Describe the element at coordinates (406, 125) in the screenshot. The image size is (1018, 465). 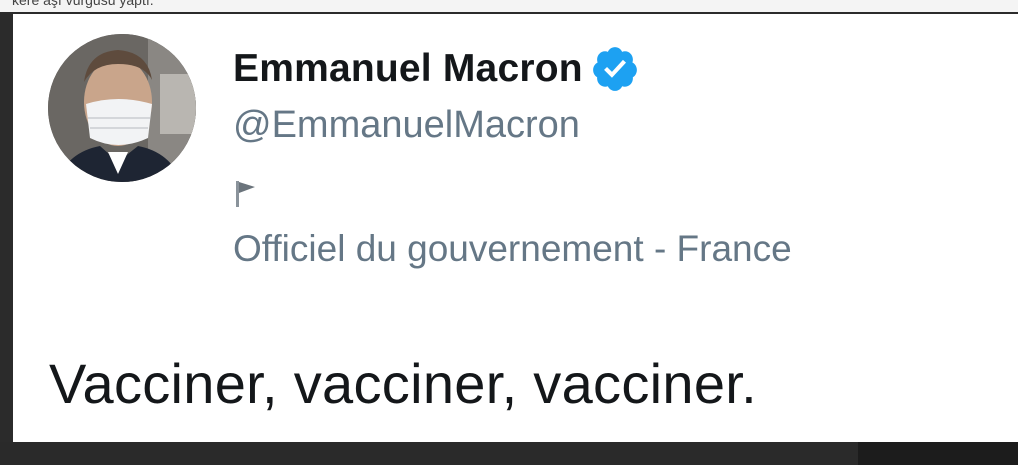
I see `user-handle: @EmmanuelMacron` at that location.